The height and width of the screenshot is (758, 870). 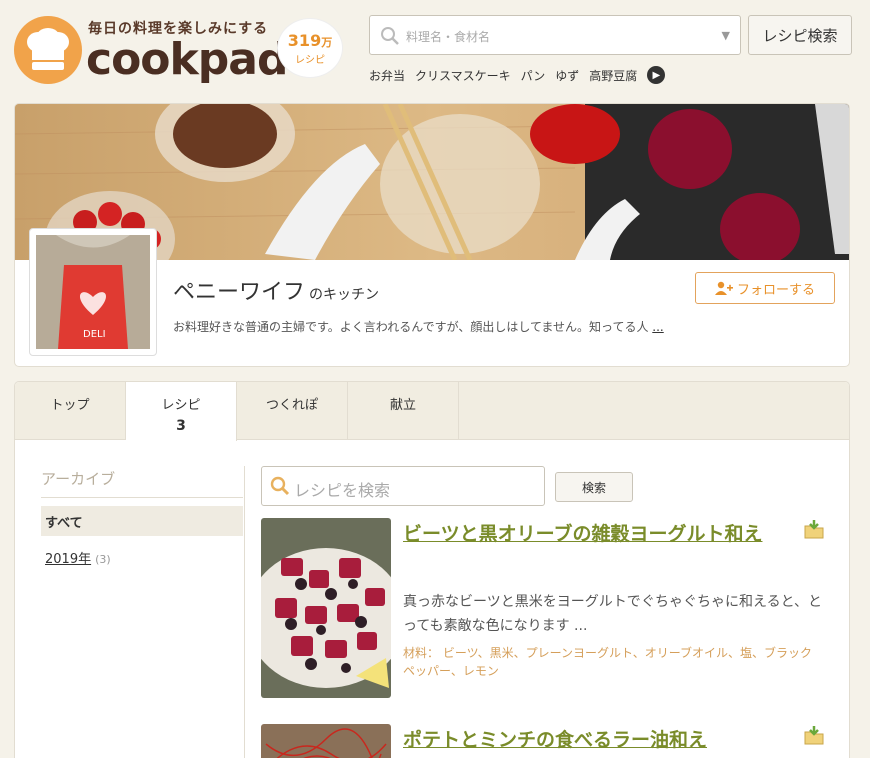 What do you see at coordinates (239, 292) in the screenshot?
I see `user-name: ペニーワイフ` at bounding box center [239, 292].